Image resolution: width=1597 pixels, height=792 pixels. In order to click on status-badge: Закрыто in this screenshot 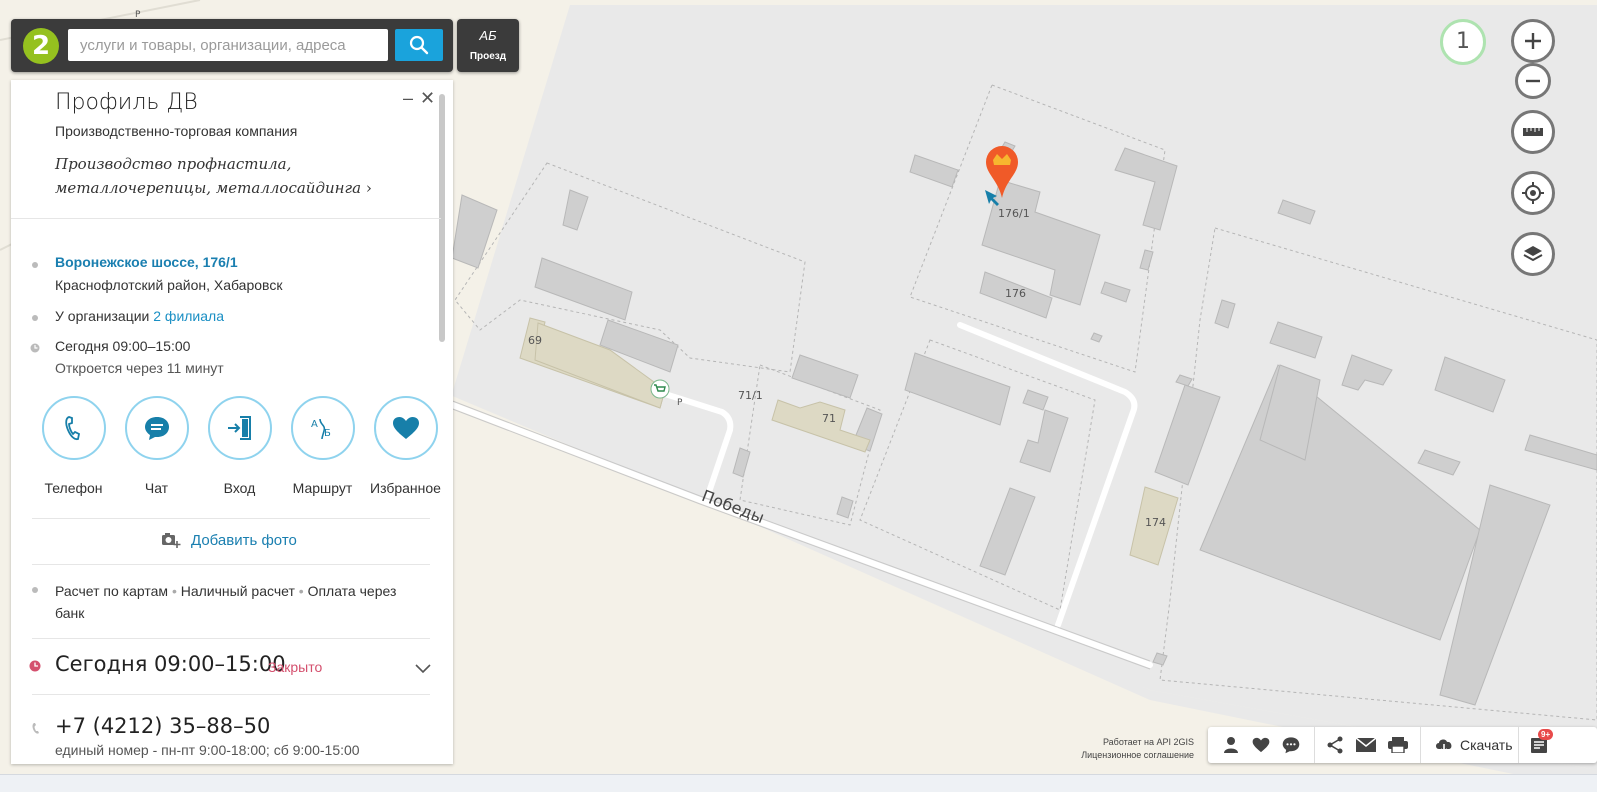, I will do `click(295, 667)`.